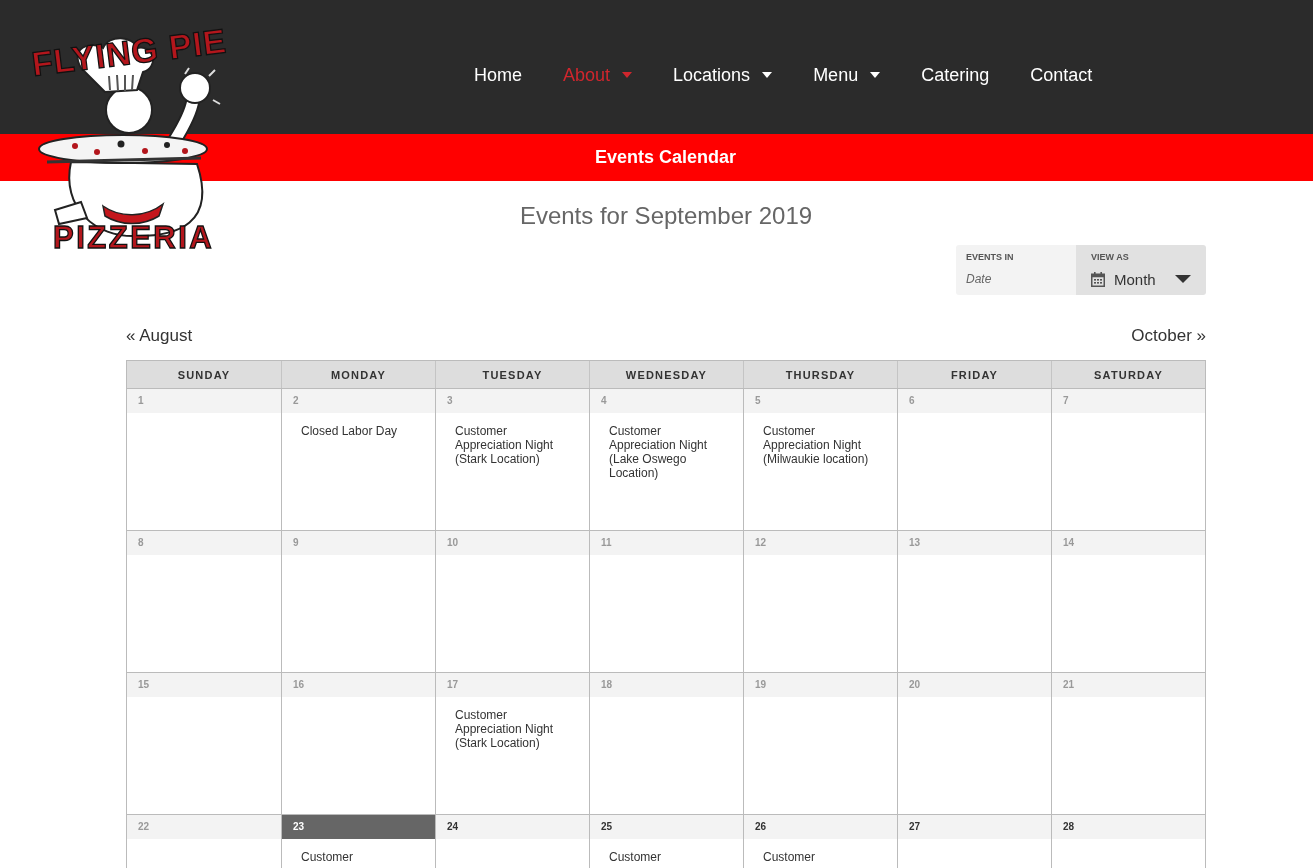 This screenshot has height=868, width=1313. I want to click on day-number: 6, so click(974, 401).